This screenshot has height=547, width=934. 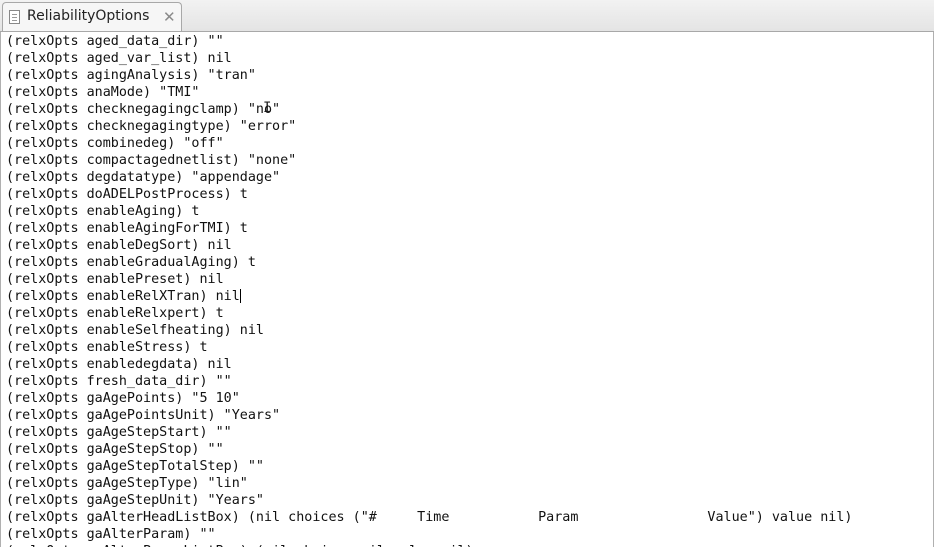 What do you see at coordinates (131, 262) in the screenshot?
I see `editor-line: (relxOpts enableGradualAging) t` at bounding box center [131, 262].